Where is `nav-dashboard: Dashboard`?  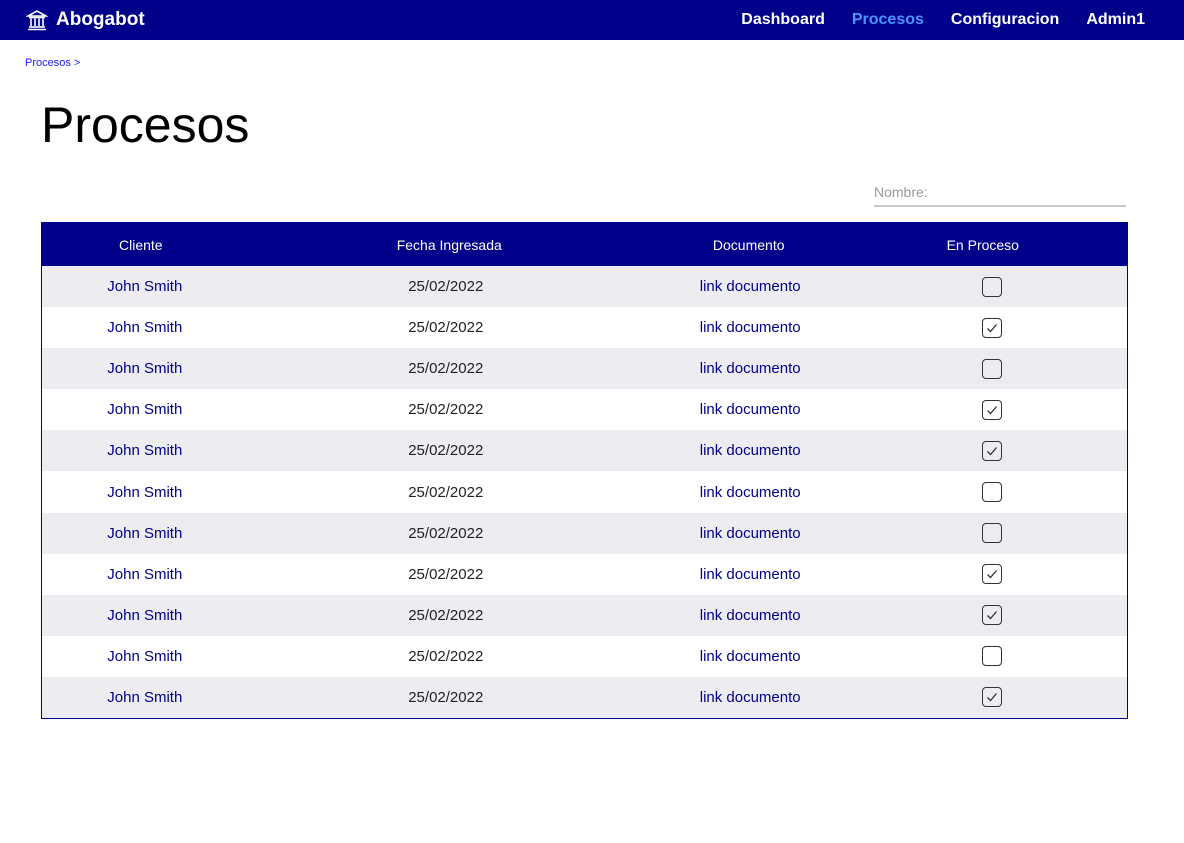
nav-dashboard: Dashboard is located at coordinates (783, 20).